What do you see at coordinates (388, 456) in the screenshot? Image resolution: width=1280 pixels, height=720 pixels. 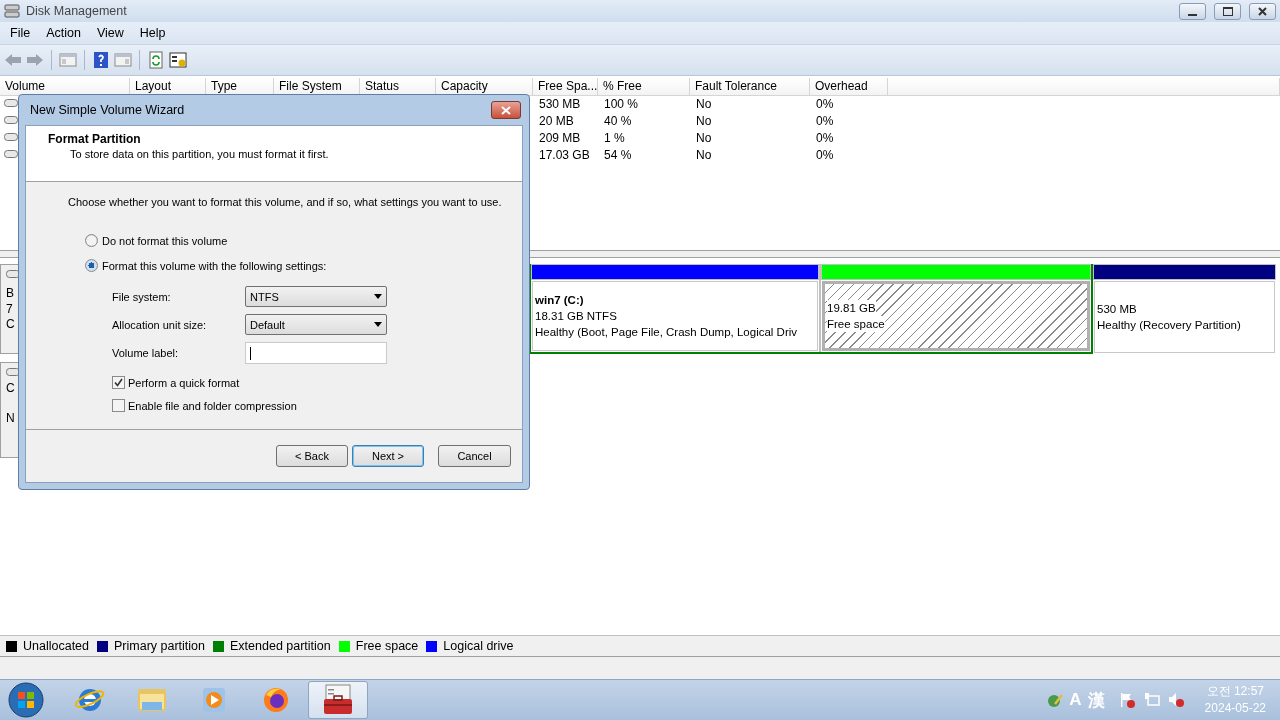 I see `wizard-button: Next >` at bounding box center [388, 456].